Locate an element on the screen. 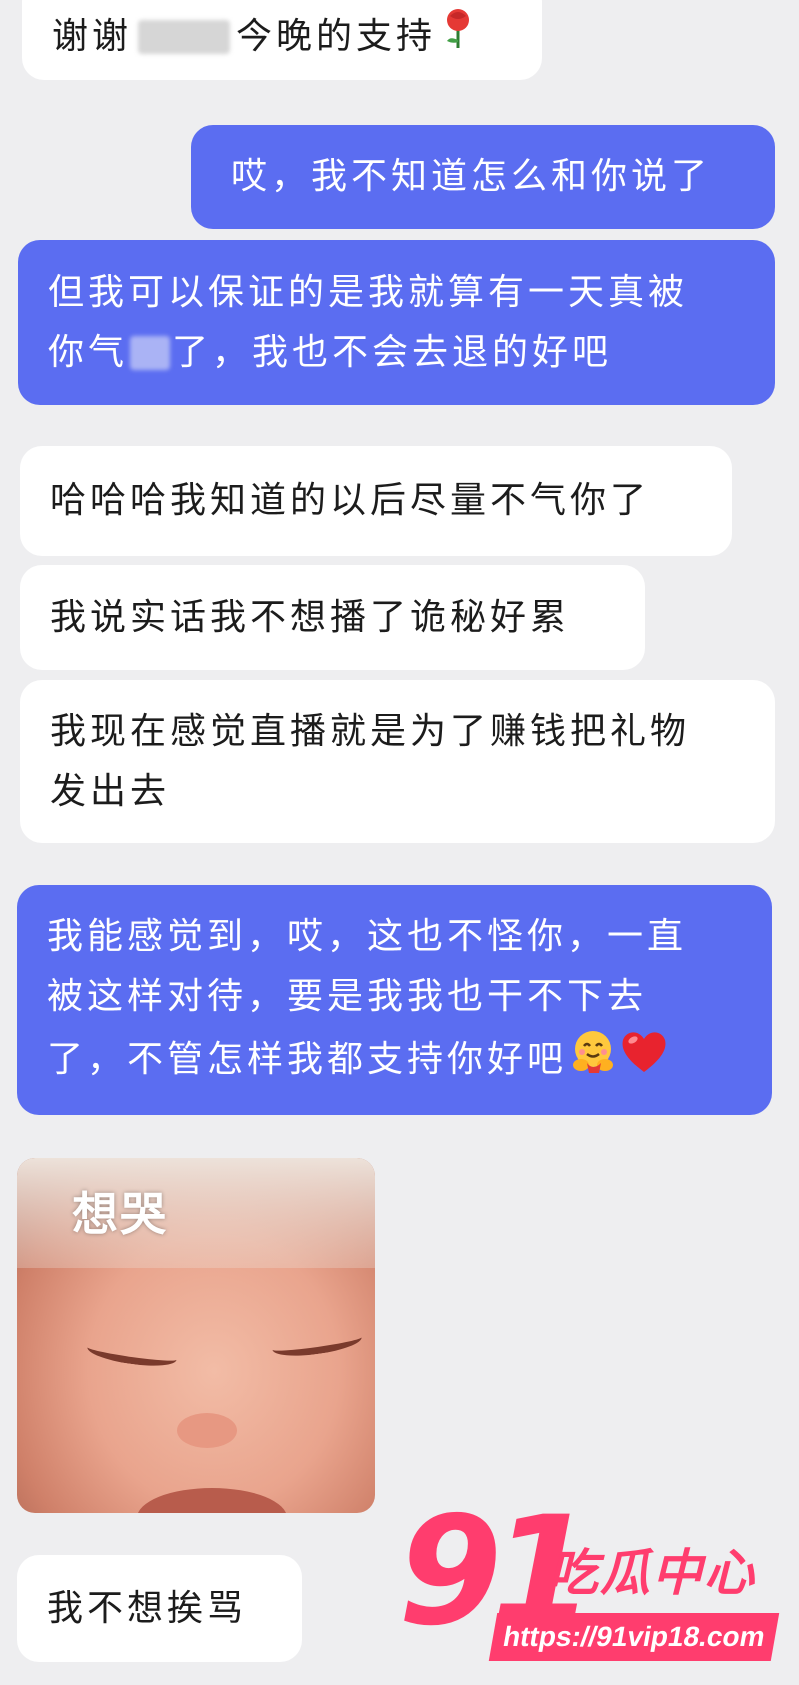 The image size is (799, 1685). redacted-name is located at coordinates (184, 37).